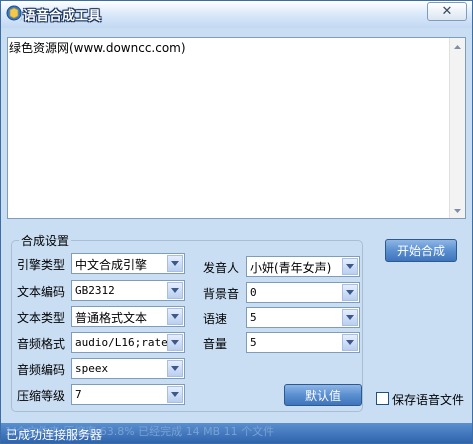  I want to click on volume-select: 5, so click(303, 342).